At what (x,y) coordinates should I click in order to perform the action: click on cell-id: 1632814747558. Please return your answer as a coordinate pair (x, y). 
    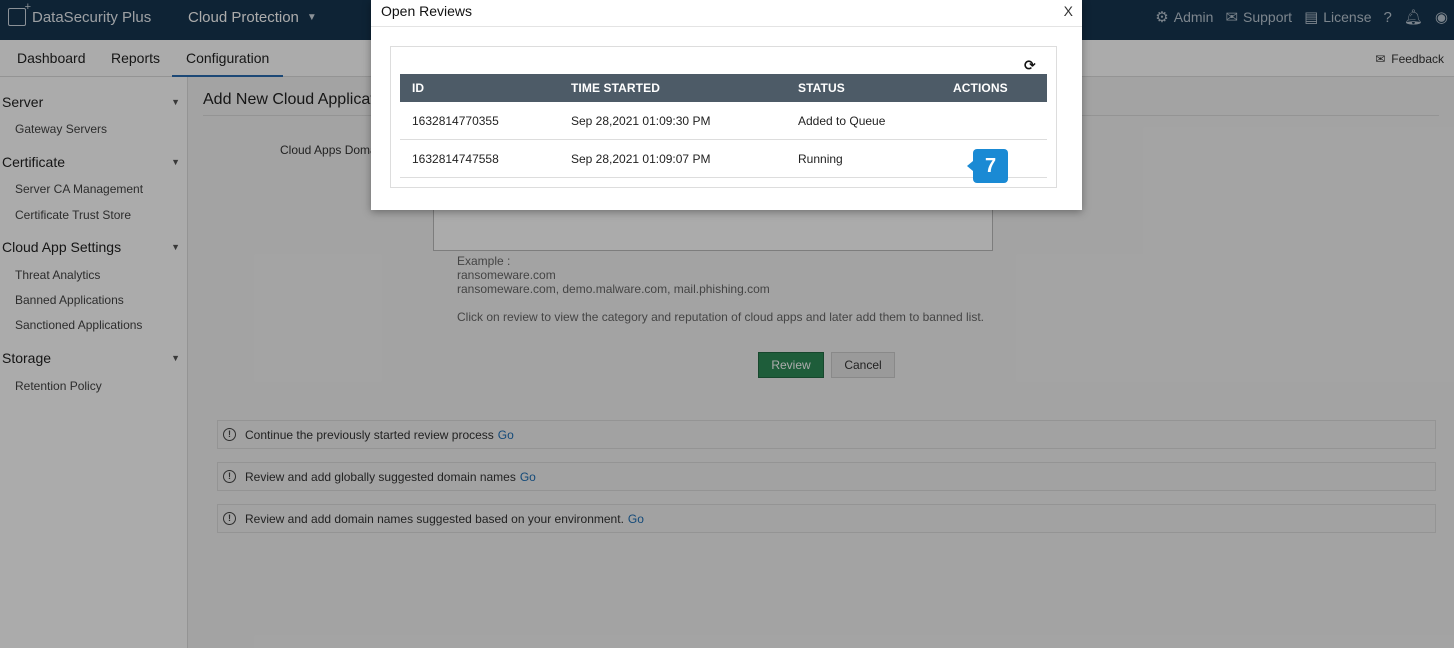
    Looking at the image, I should click on (455, 159).